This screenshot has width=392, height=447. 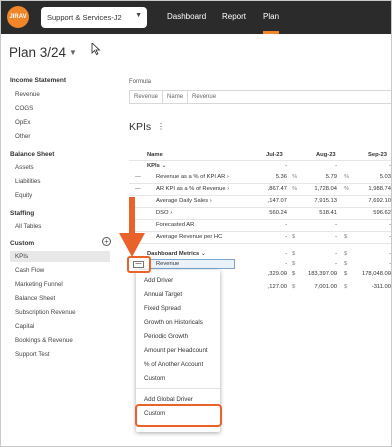 I want to click on cell-value: 7,692.10, so click(x=379, y=201).